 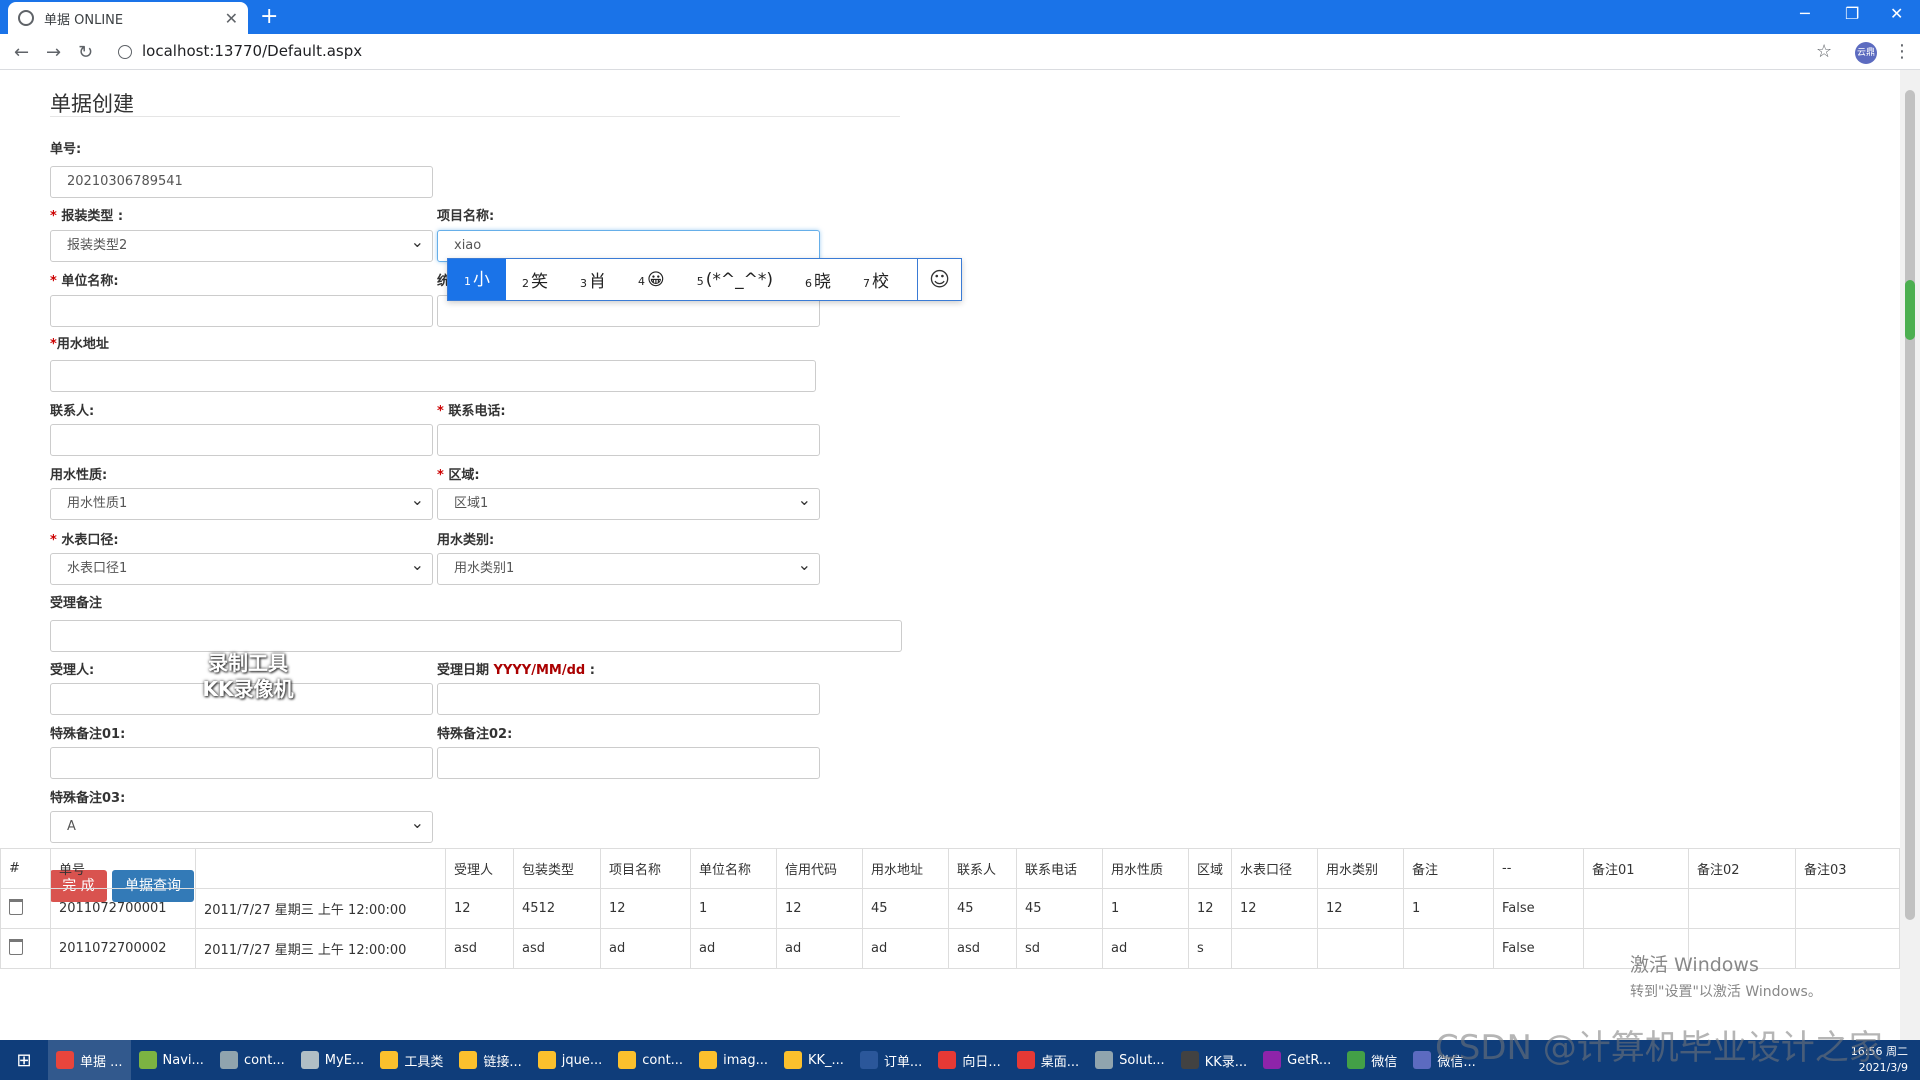 I want to click on forward-icon: →, so click(x=53, y=52).